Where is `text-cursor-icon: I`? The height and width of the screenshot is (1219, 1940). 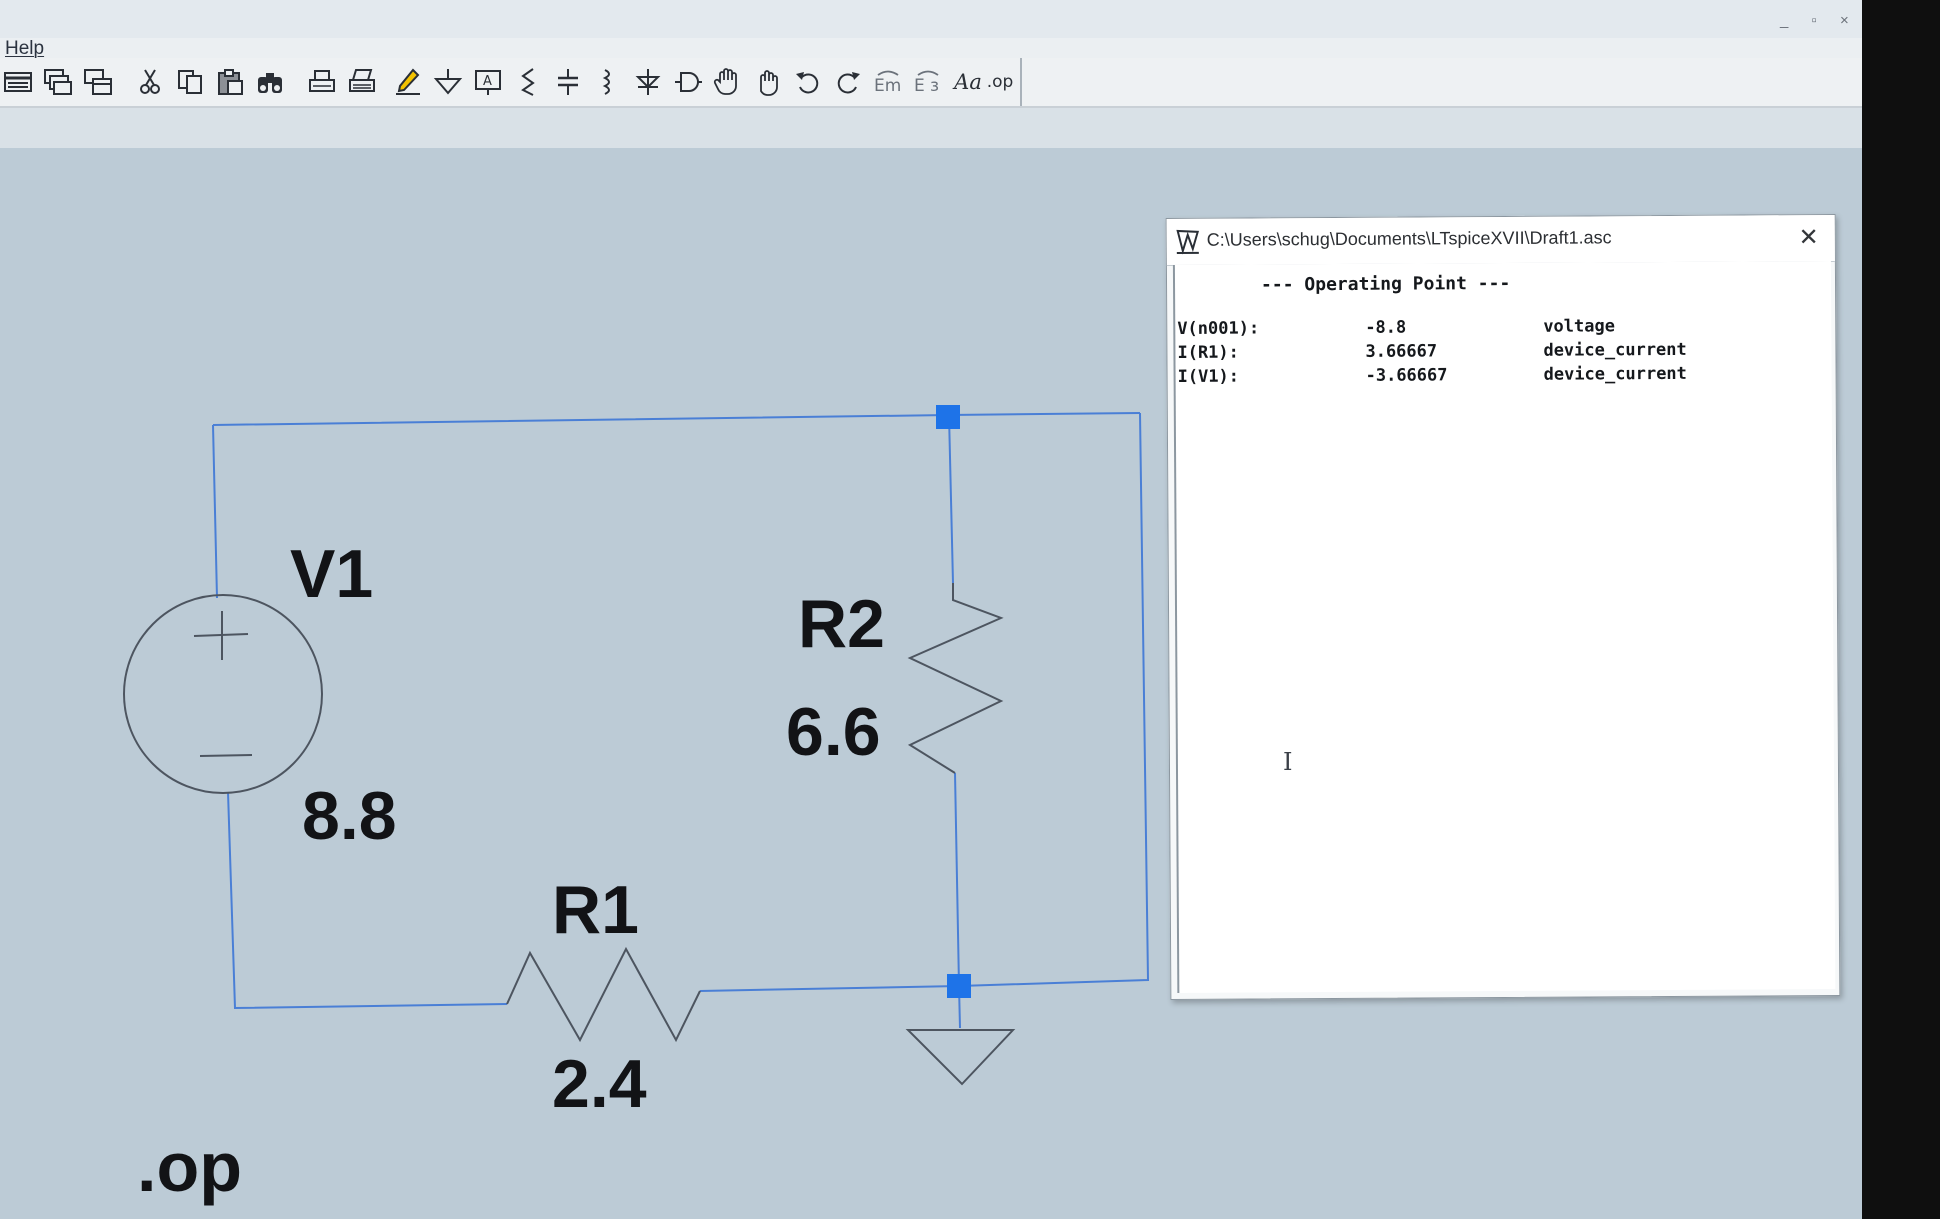
text-cursor-icon: I is located at coordinates (1288, 762).